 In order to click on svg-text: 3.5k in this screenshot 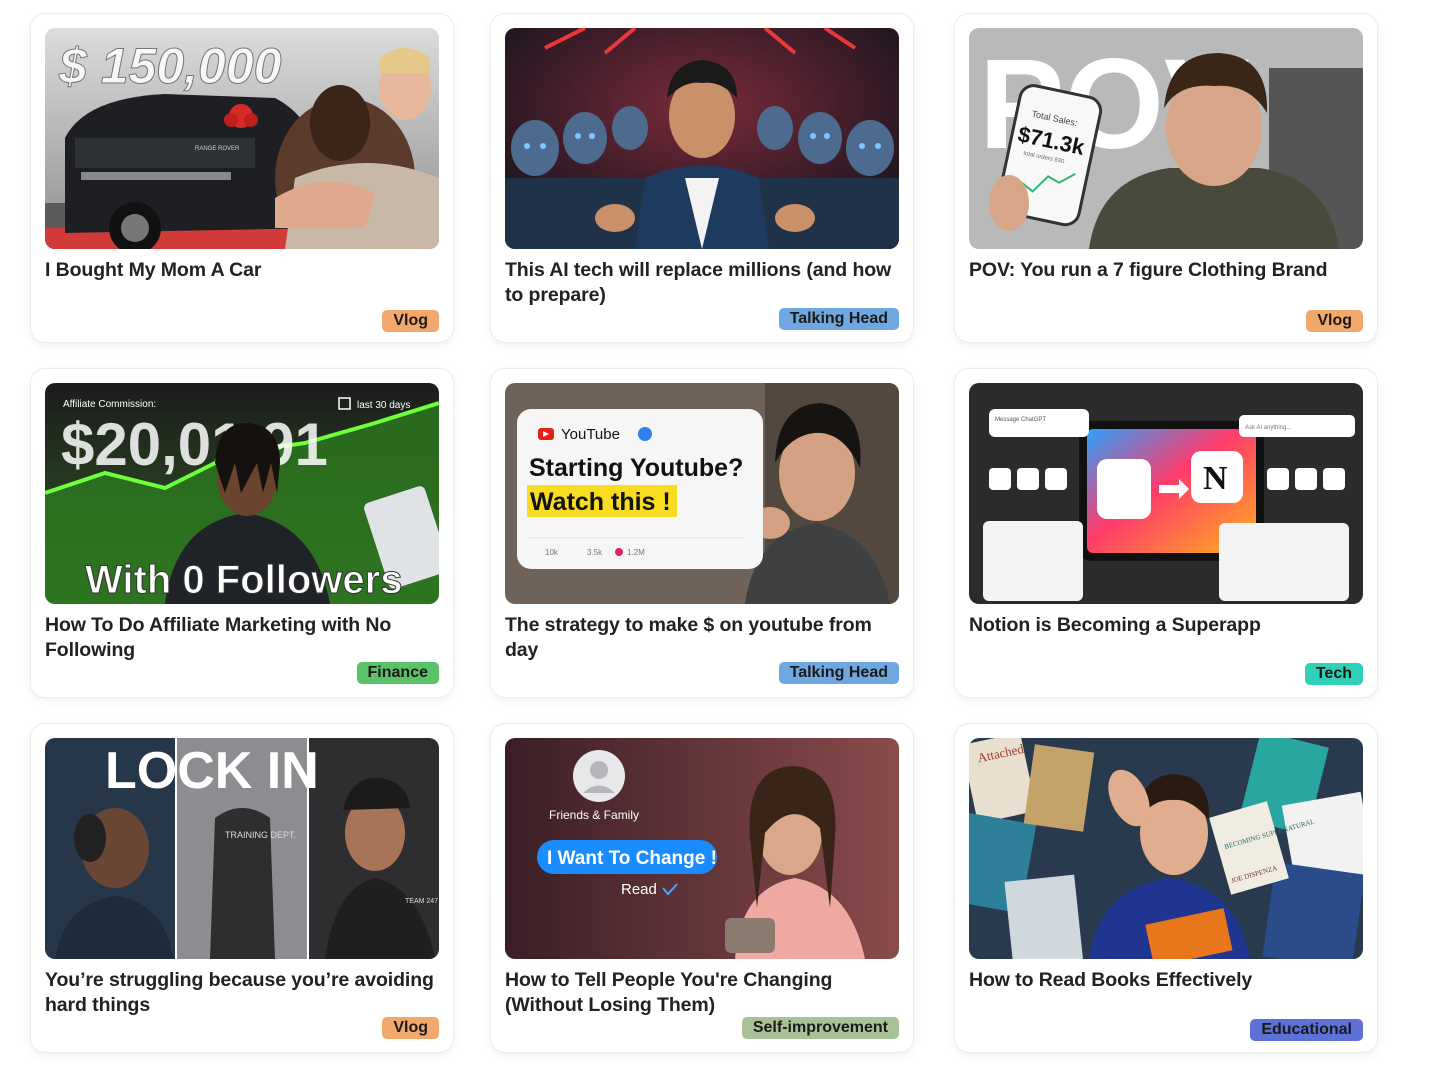, I will do `click(595, 552)`.